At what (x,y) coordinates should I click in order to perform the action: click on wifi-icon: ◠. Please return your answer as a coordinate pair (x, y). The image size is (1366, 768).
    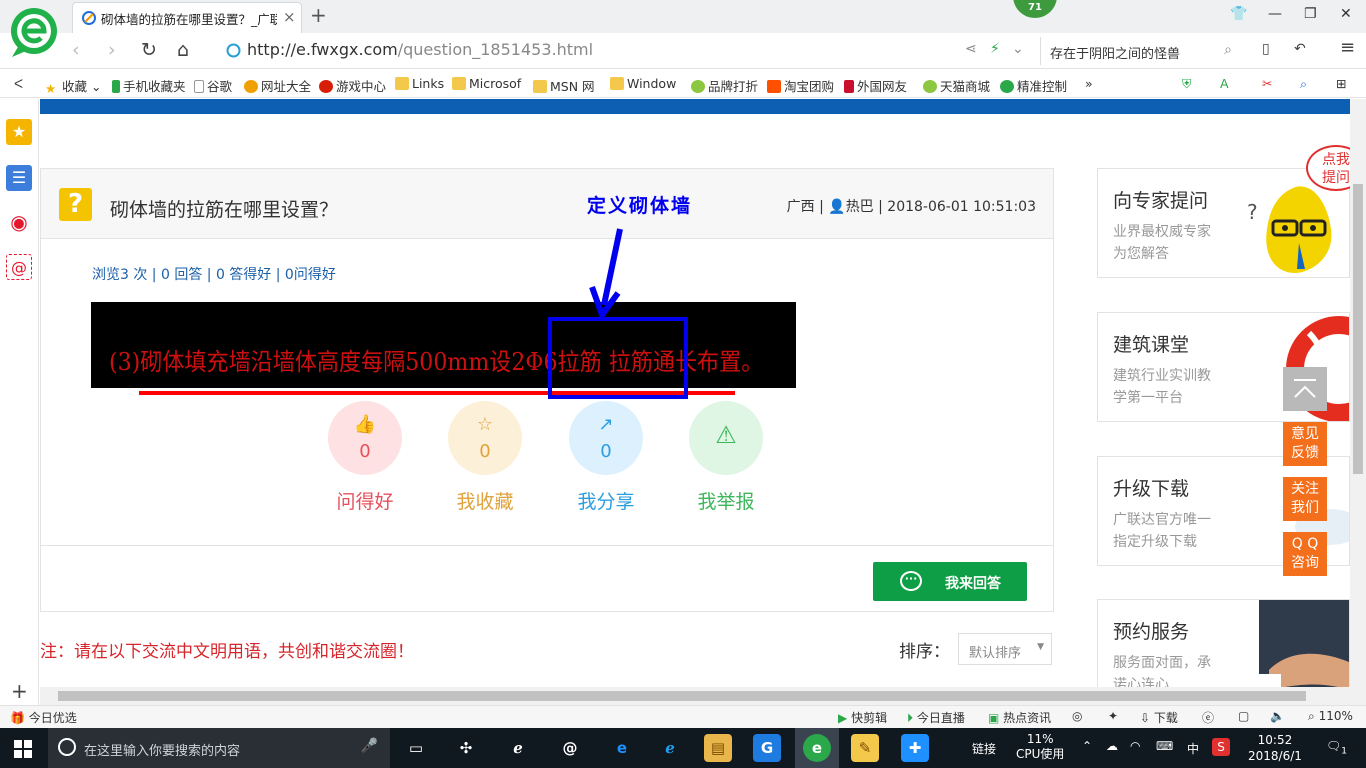
    Looking at the image, I should click on (1135, 746).